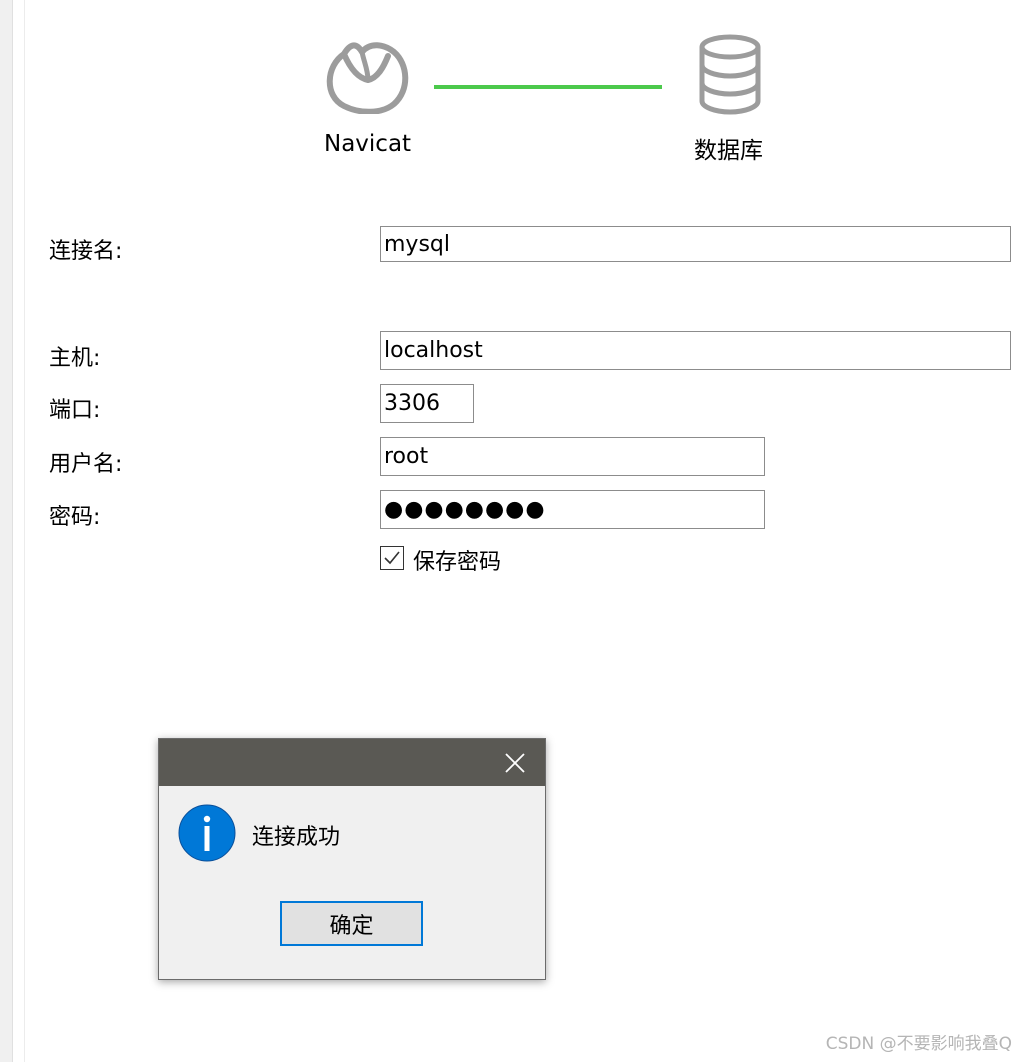  What do you see at coordinates (548, 87) in the screenshot?
I see `connection-link-line` at bounding box center [548, 87].